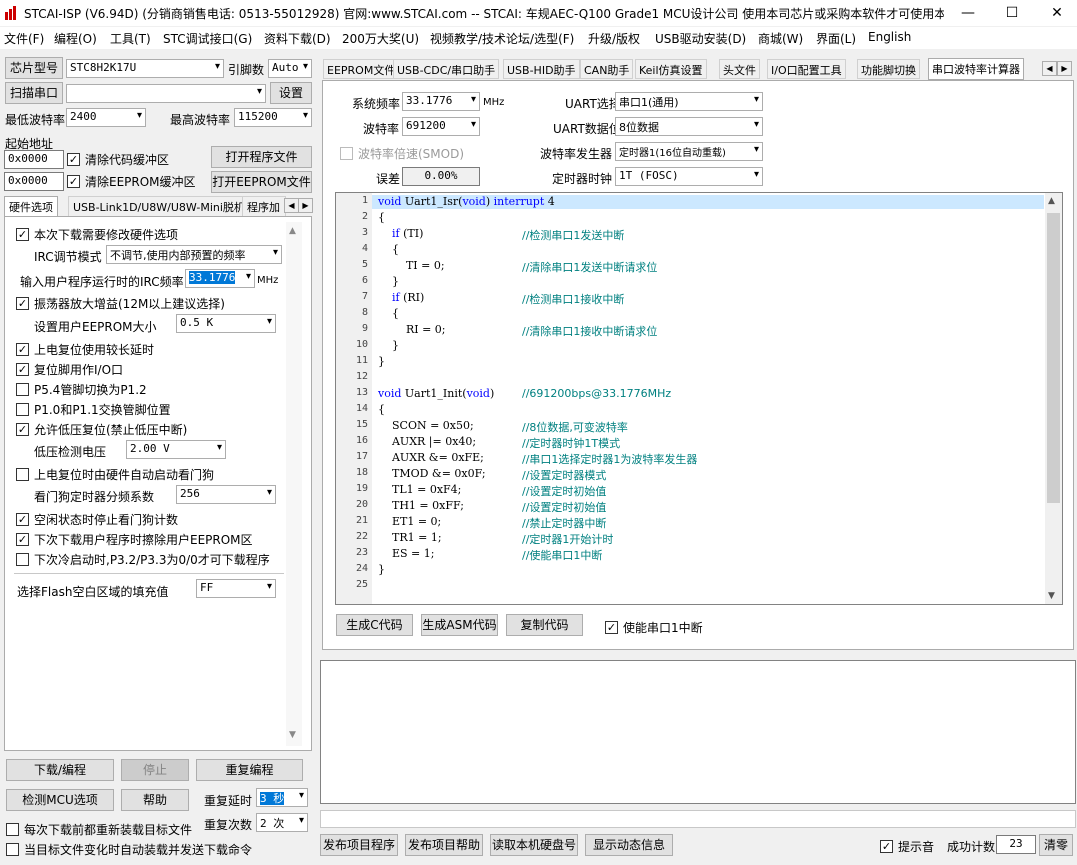 The height and width of the screenshot is (865, 1077). Describe the element at coordinates (226, 494) in the screenshot. I see `wdt-div-select: 256 ▾` at that location.